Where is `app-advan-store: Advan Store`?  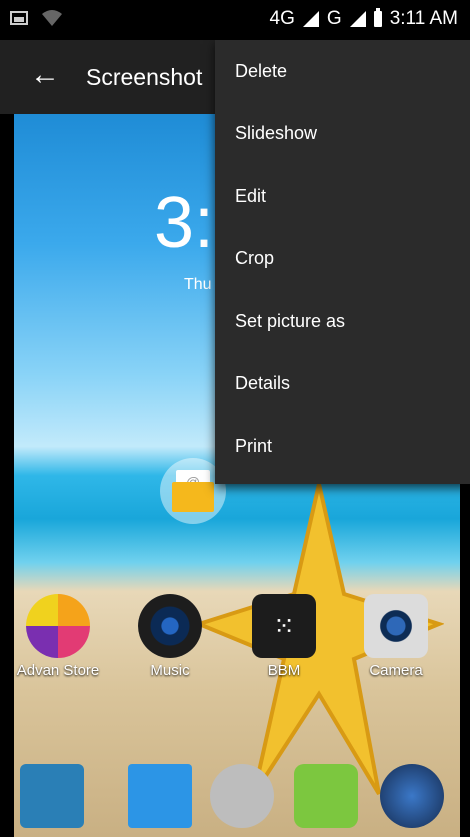 app-advan-store: Advan Store is located at coordinates (61, 636).